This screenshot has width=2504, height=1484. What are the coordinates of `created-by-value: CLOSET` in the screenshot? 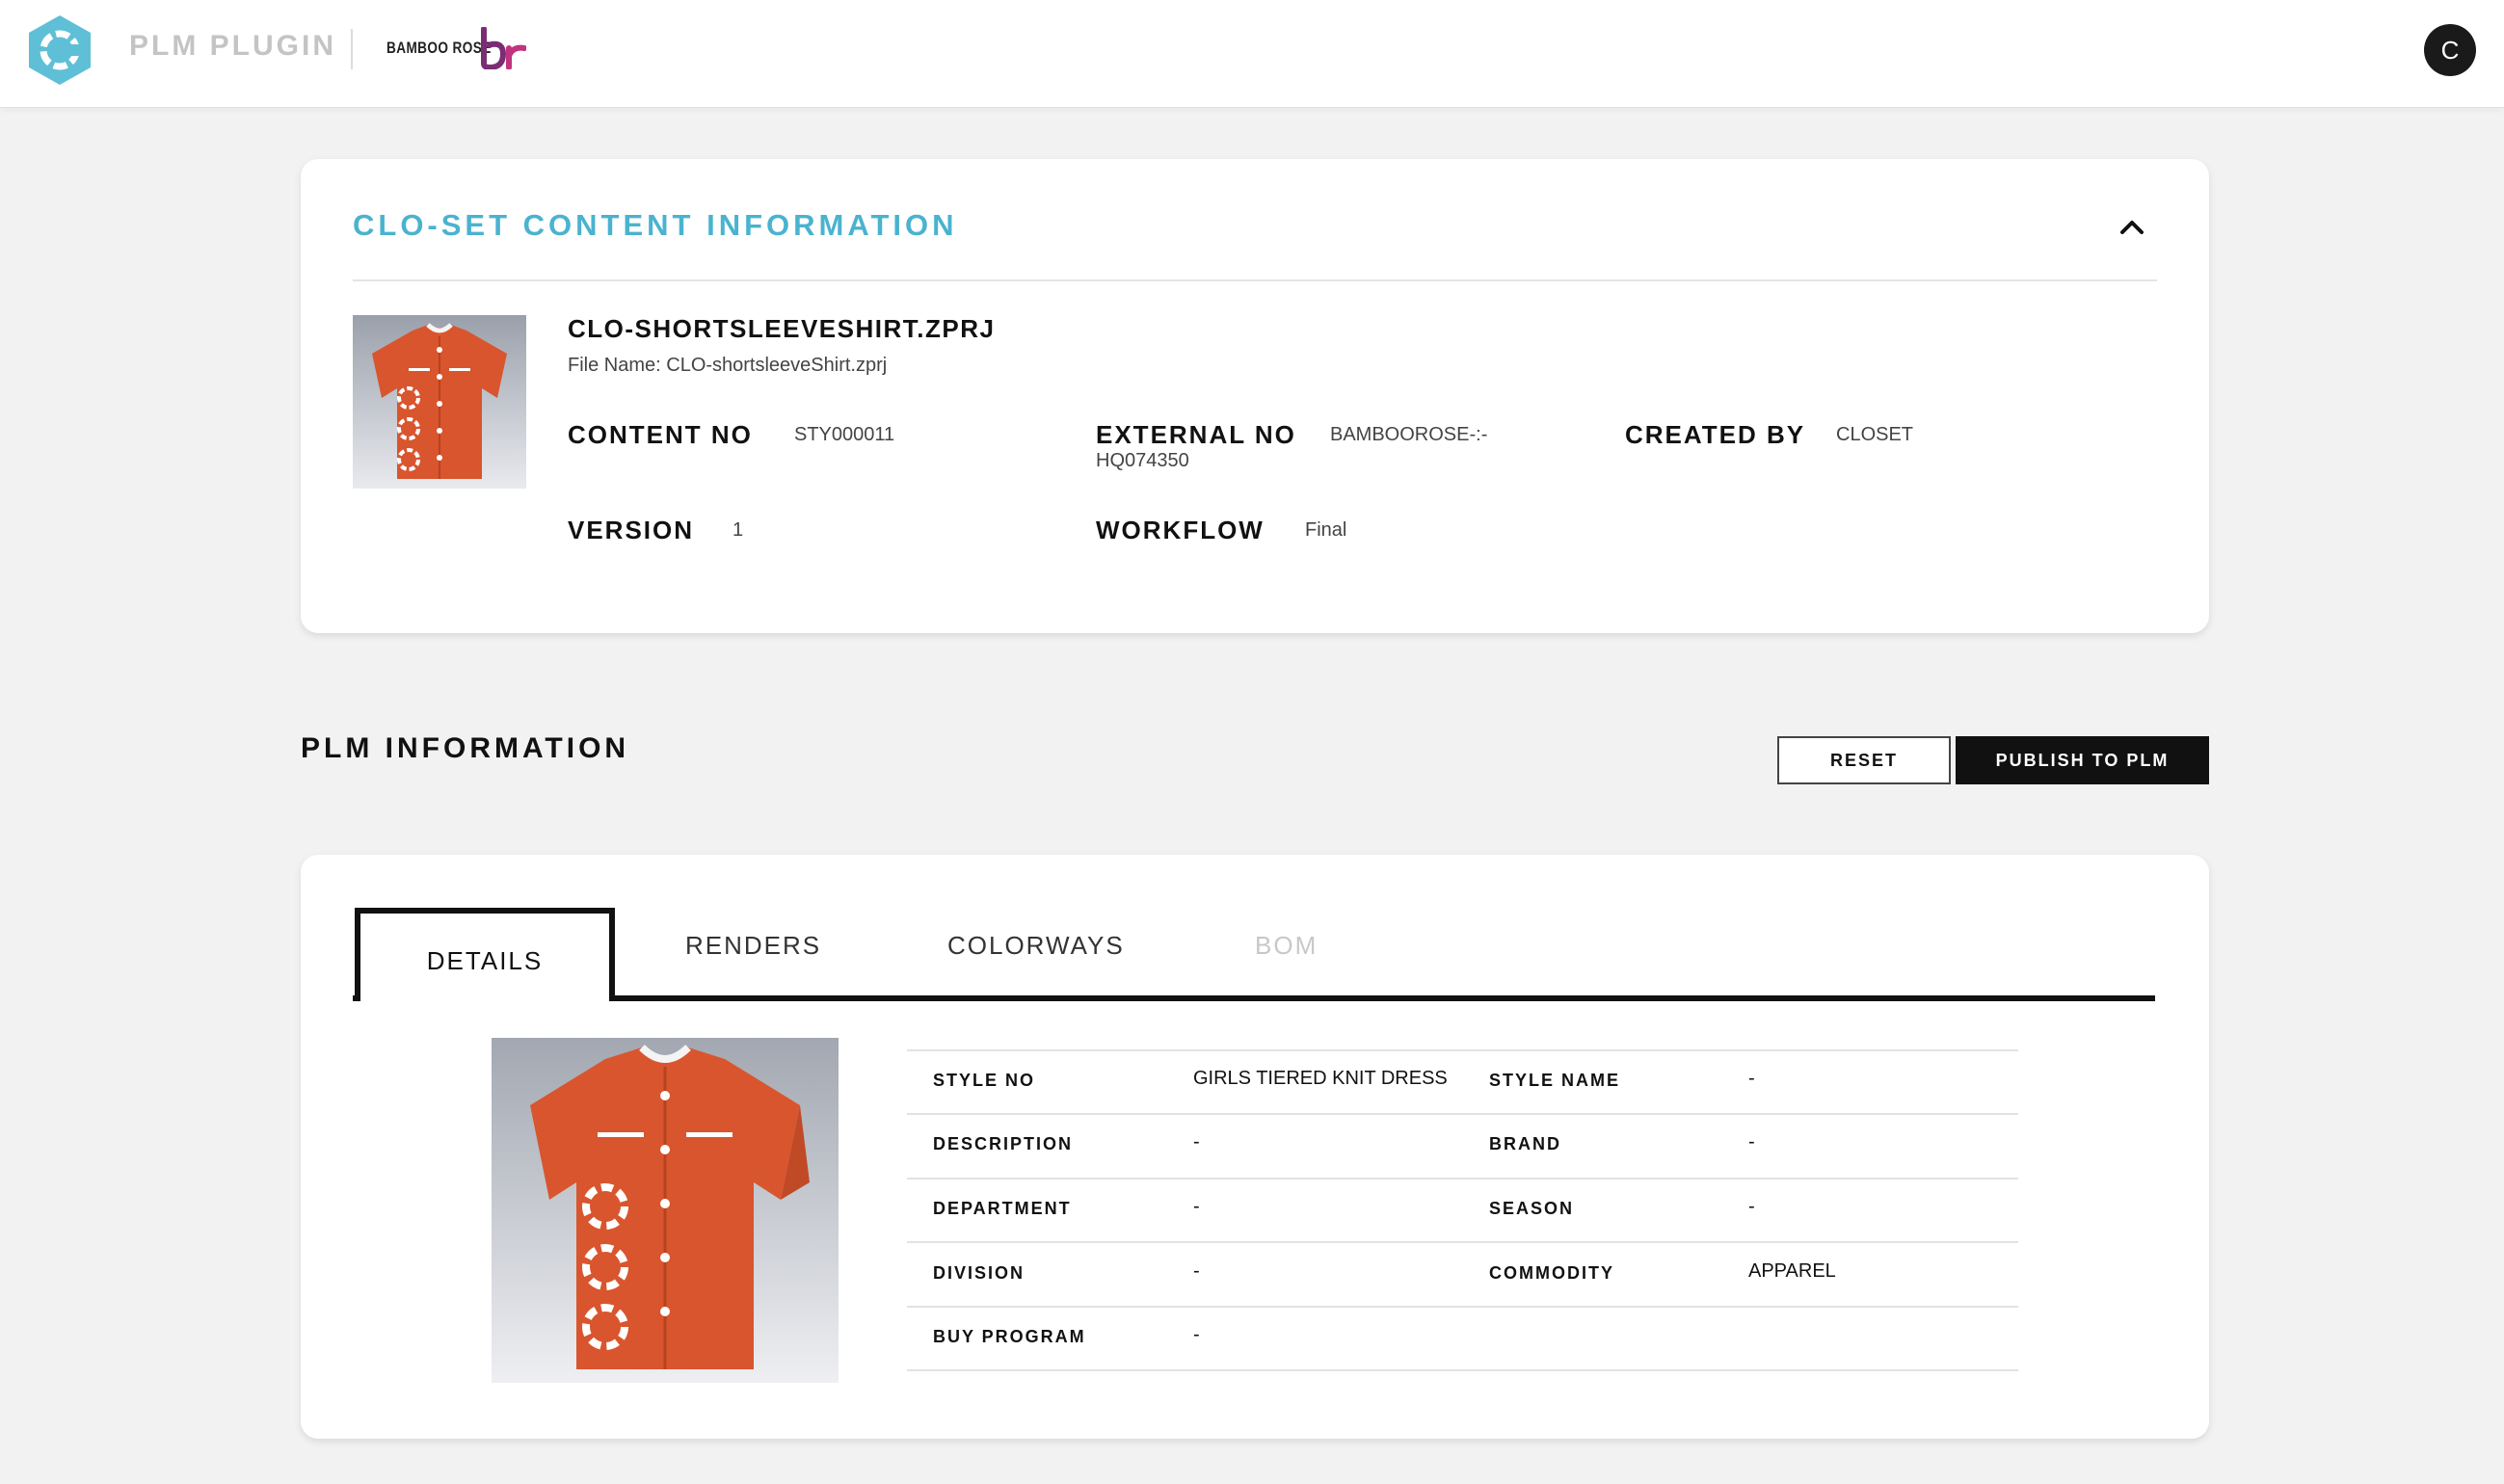 It's located at (1875, 434).